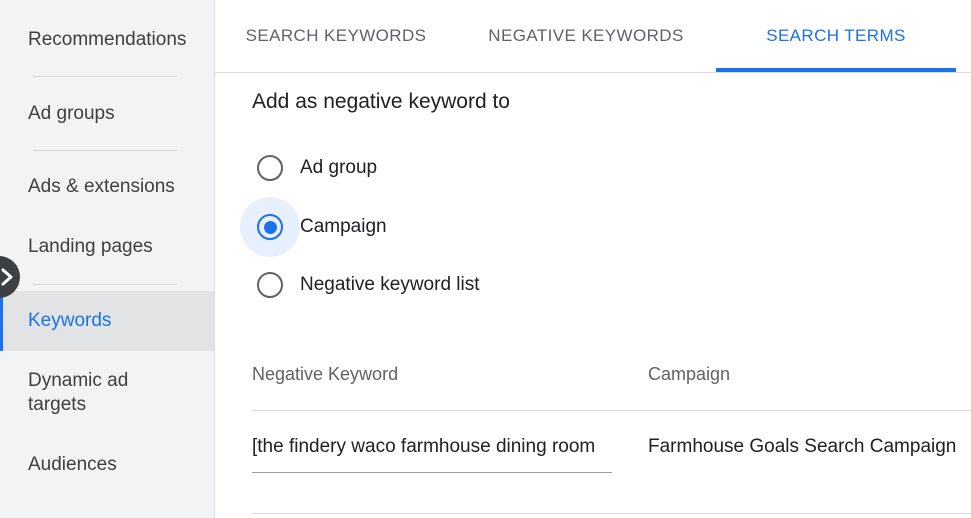 This screenshot has width=971, height=518. What do you see at coordinates (802, 446) in the screenshot?
I see `campaign-cell: Farmhouse Goals Search Campaign` at bounding box center [802, 446].